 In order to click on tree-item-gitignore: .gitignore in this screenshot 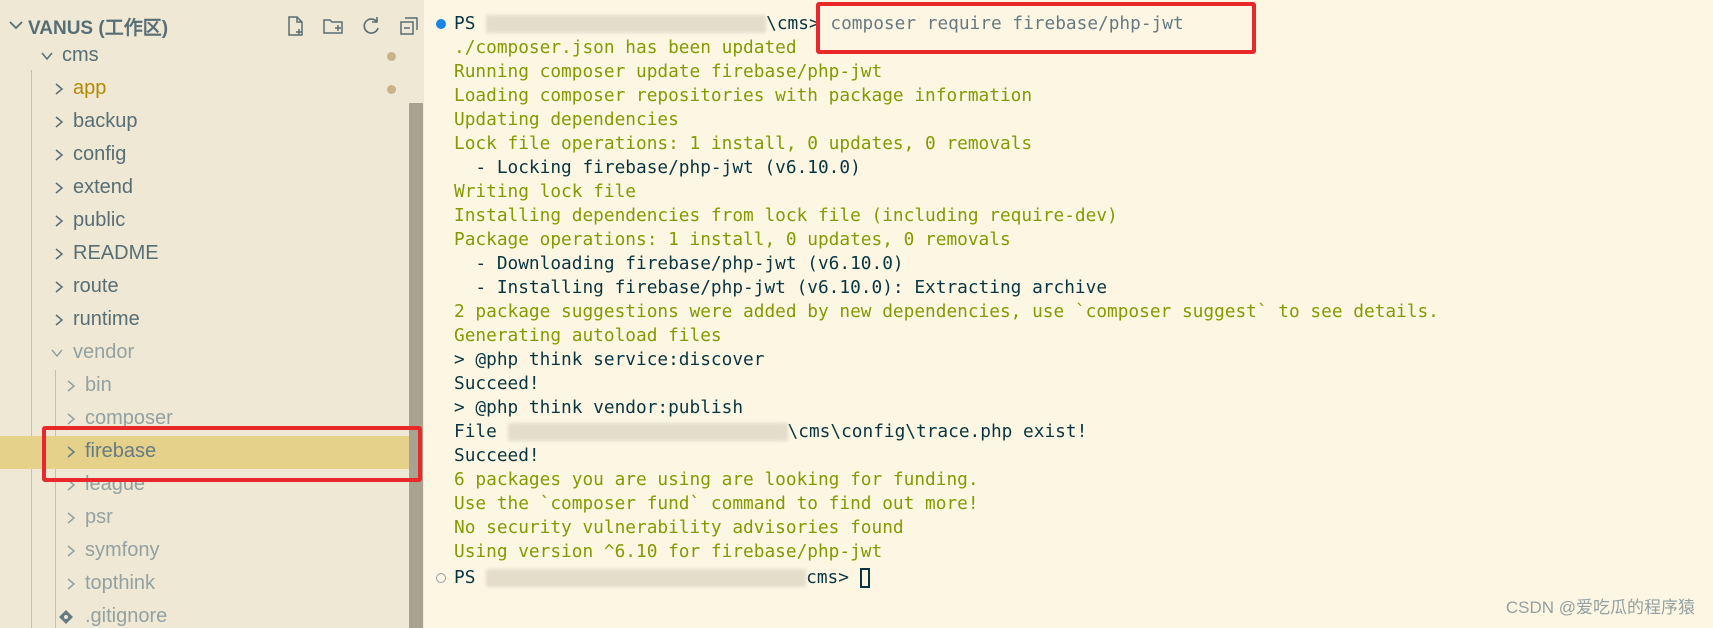, I will do `click(205, 614)`.